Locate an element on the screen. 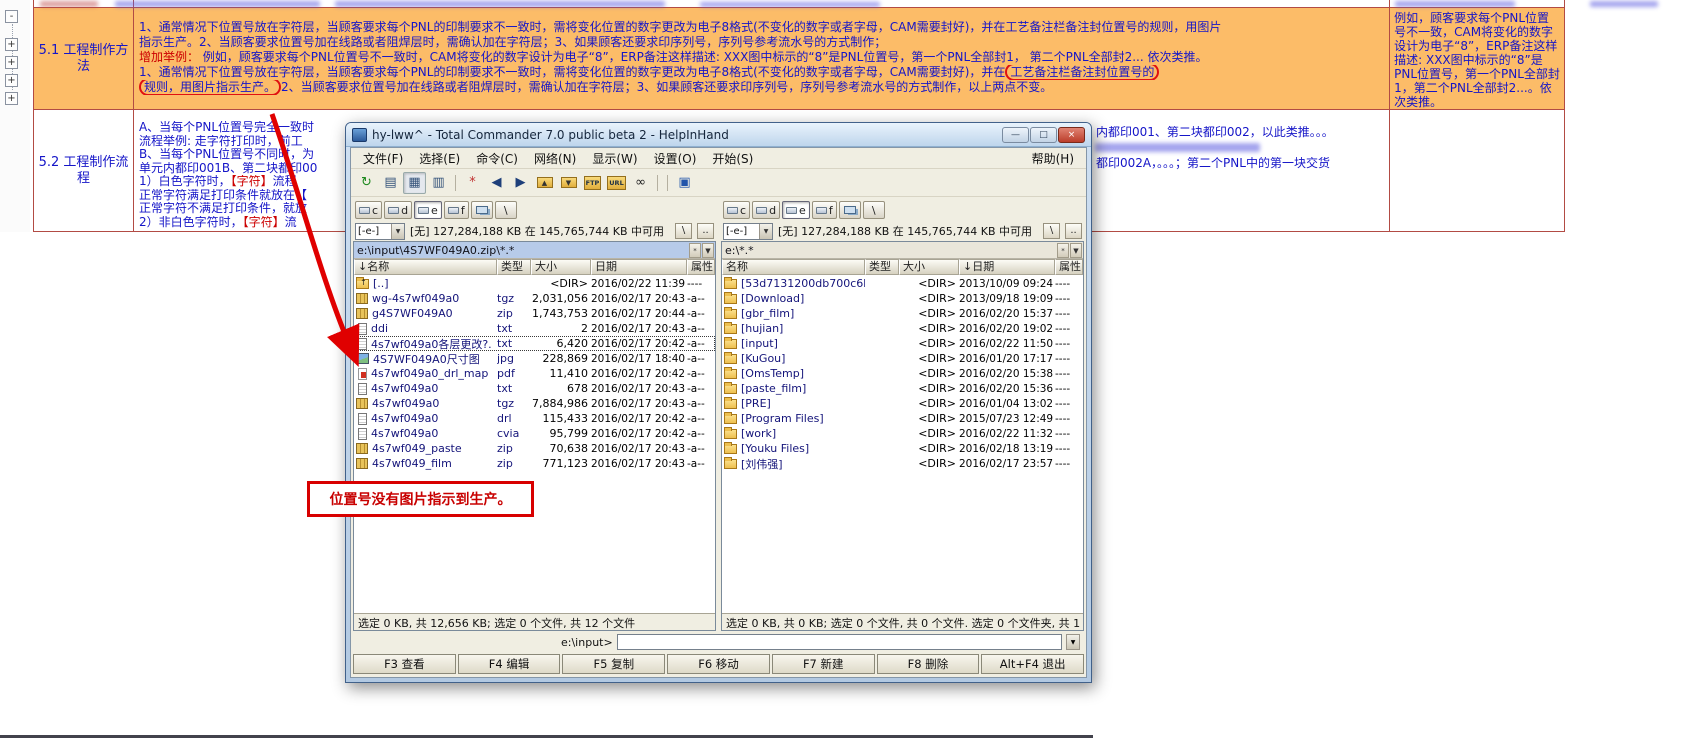 The image size is (1683, 739). unpack-icon: ▼ is located at coordinates (568, 183).